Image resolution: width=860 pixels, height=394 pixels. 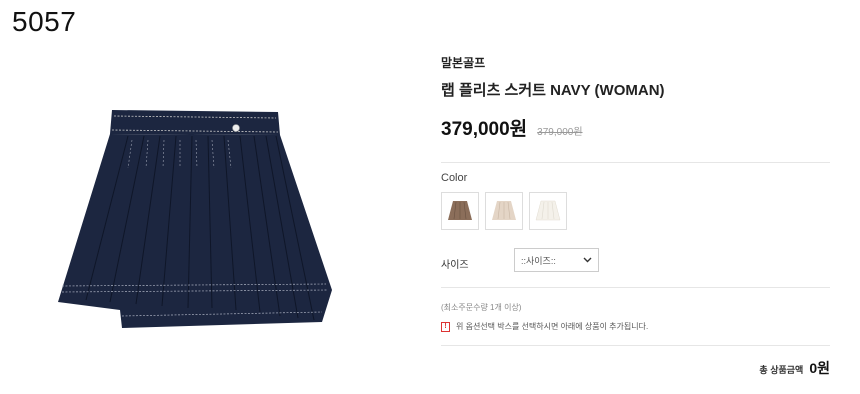 I want to click on alert-icon: !, so click(x=445, y=326).